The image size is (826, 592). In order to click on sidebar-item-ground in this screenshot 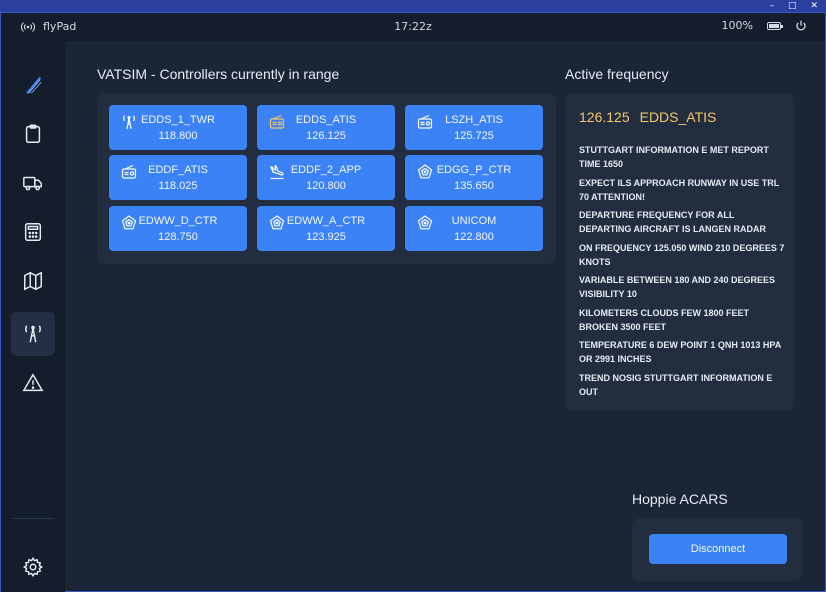, I will do `click(33, 183)`.